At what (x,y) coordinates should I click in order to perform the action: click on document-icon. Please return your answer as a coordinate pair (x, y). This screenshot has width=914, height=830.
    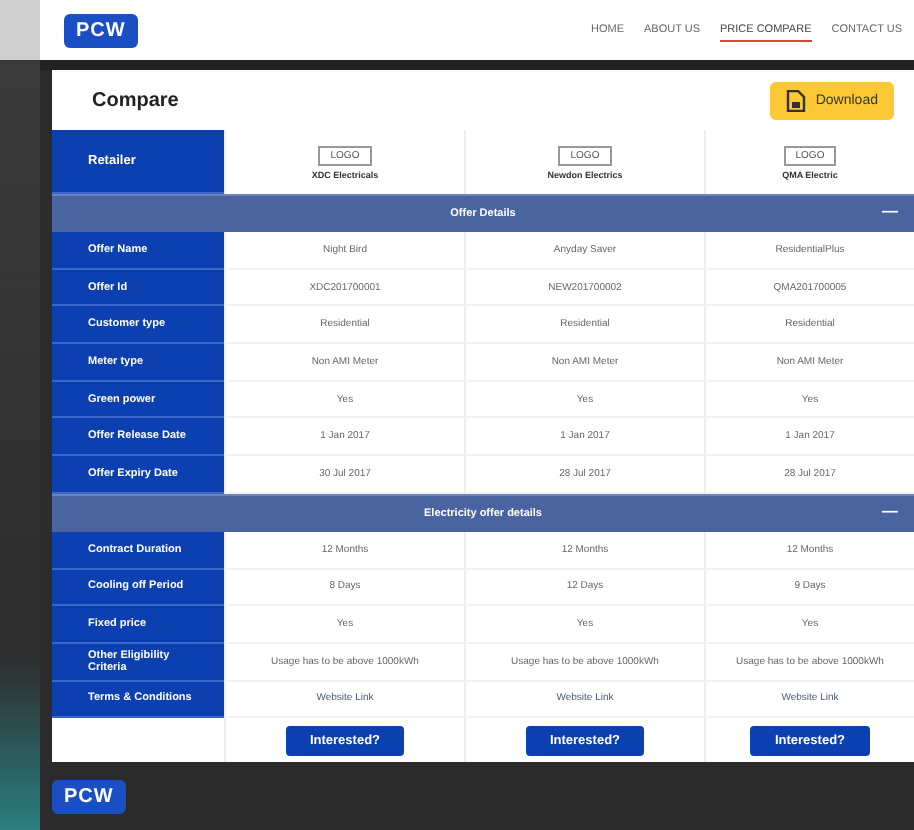
    Looking at the image, I should click on (795, 100).